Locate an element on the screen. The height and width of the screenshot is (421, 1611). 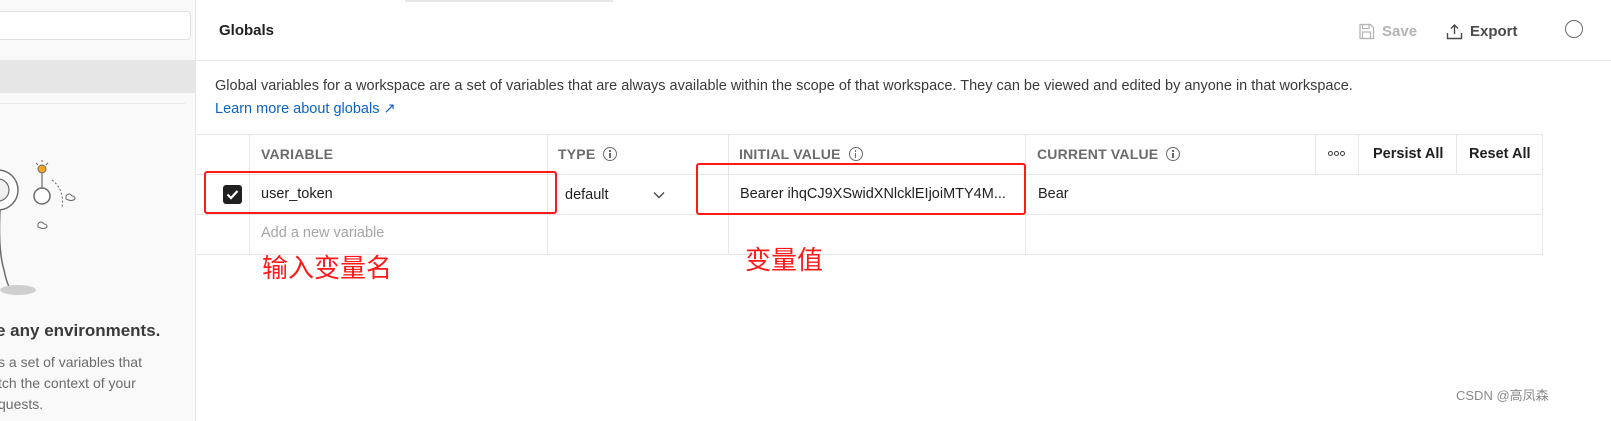
sidebar-search-input is located at coordinates (95, 25).